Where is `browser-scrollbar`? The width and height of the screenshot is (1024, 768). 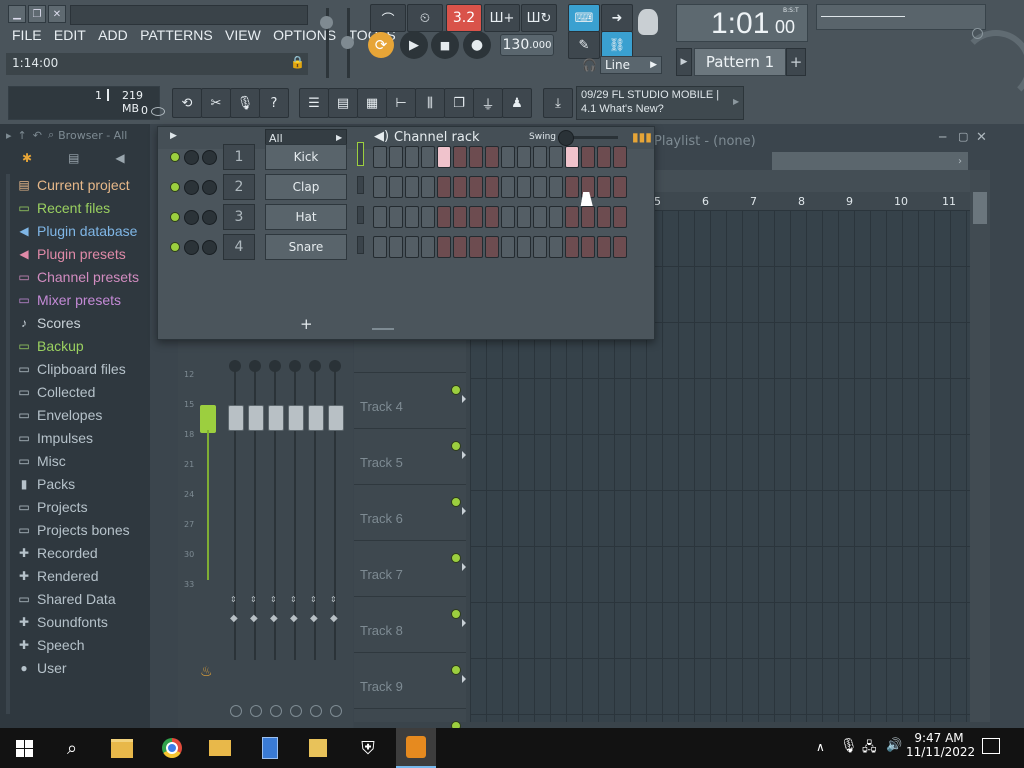
browser-scrollbar is located at coordinates (8, 444).